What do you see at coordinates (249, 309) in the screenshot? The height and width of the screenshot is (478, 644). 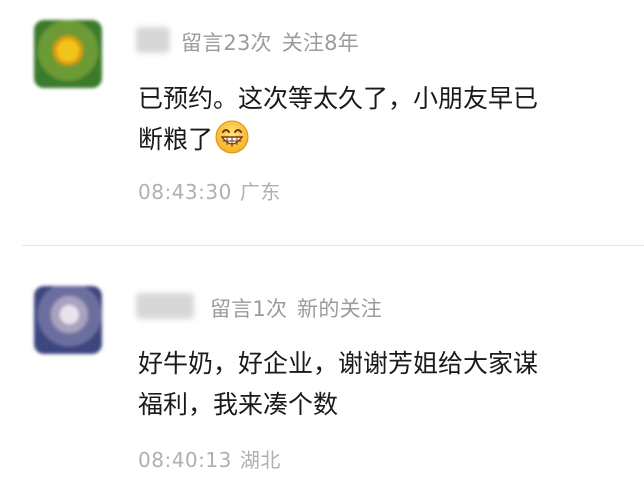 I see `comment-count: 留言1次` at bounding box center [249, 309].